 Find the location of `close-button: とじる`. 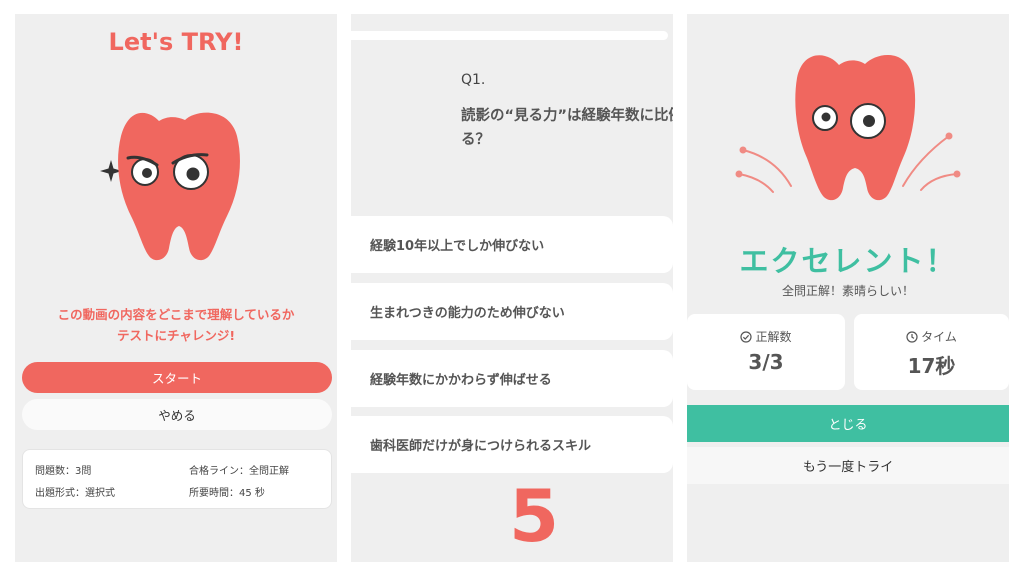

close-button: とじる is located at coordinates (848, 423).